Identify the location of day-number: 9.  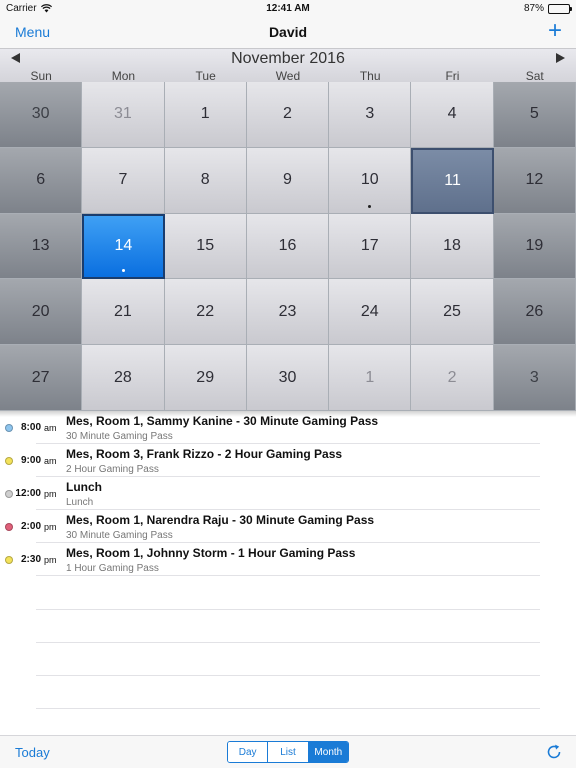
(287, 180).